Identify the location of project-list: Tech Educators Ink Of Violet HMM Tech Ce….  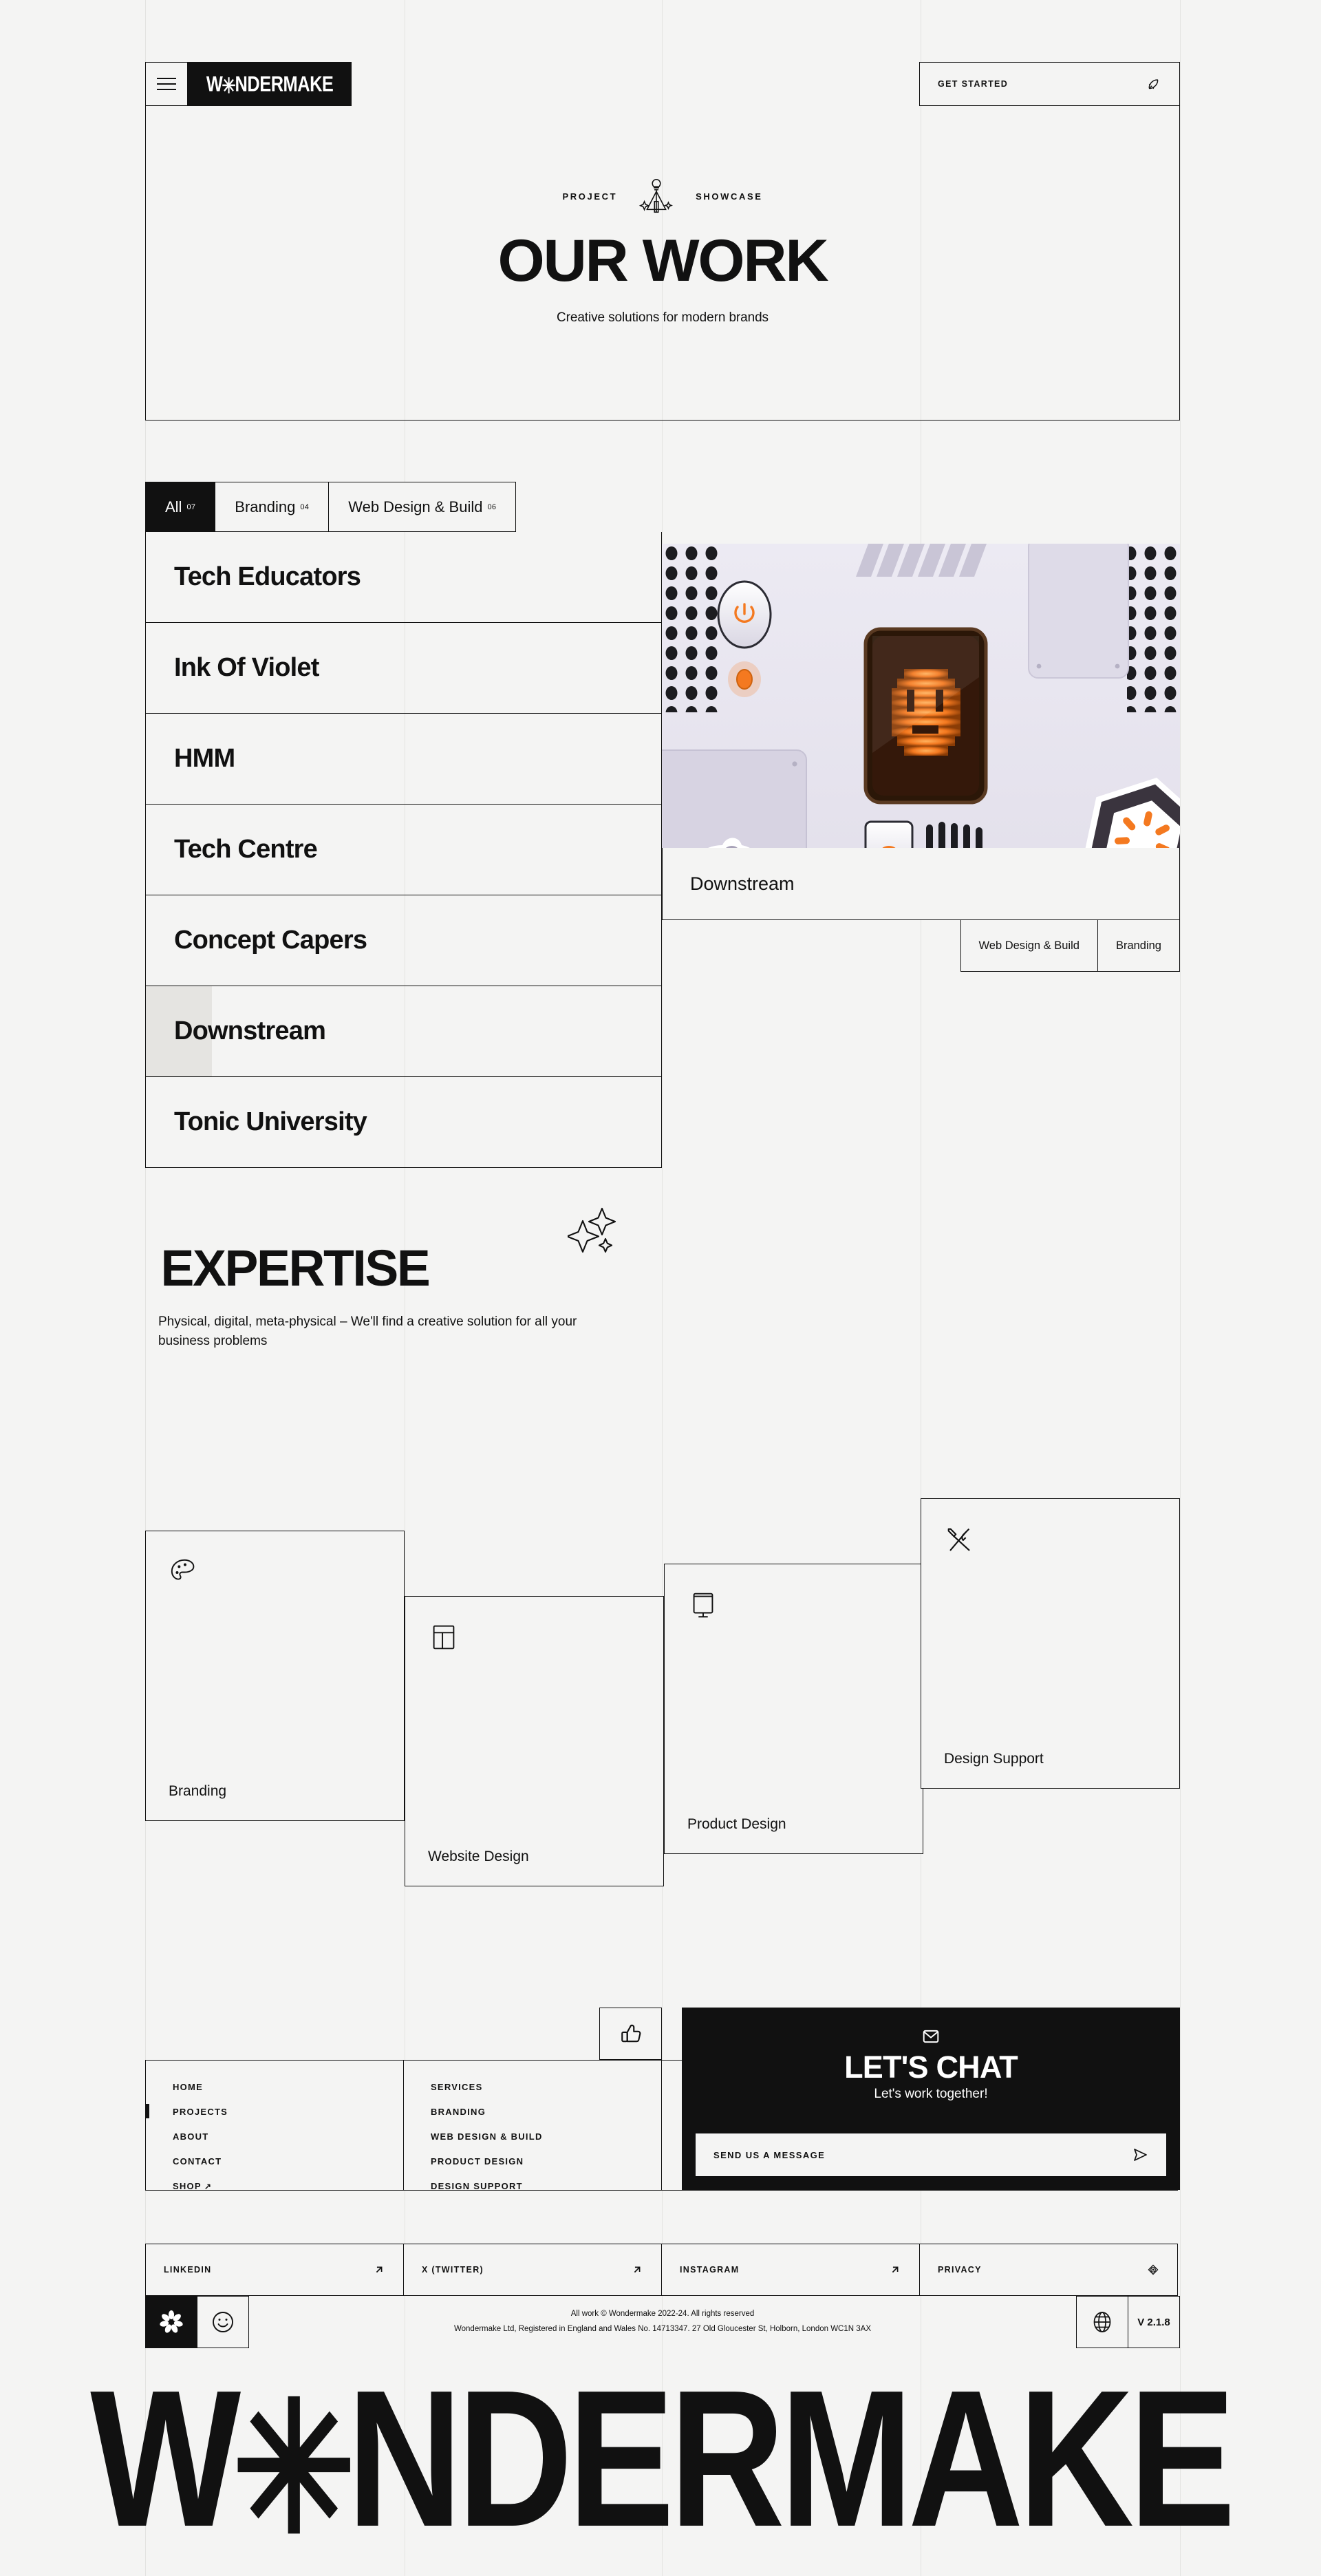
(404, 850).